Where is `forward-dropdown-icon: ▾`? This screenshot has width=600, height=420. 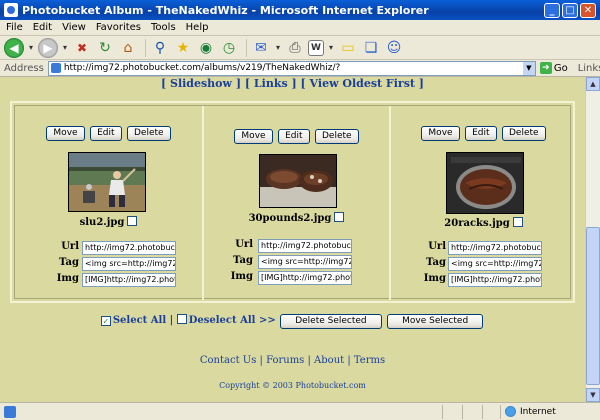
forward-dropdown-icon: ▾ is located at coordinates (65, 48).